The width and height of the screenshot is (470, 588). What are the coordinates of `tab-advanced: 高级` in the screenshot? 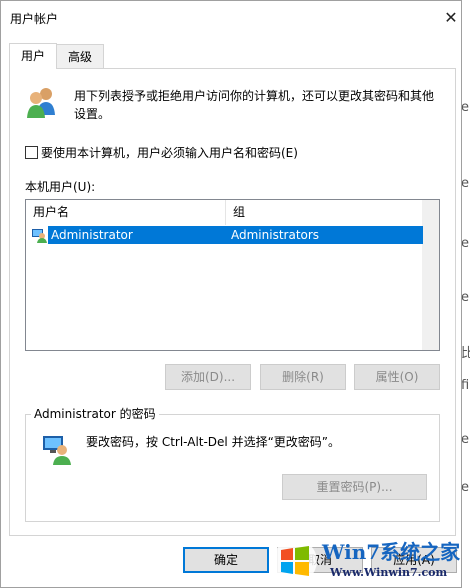 It's located at (80, 56).